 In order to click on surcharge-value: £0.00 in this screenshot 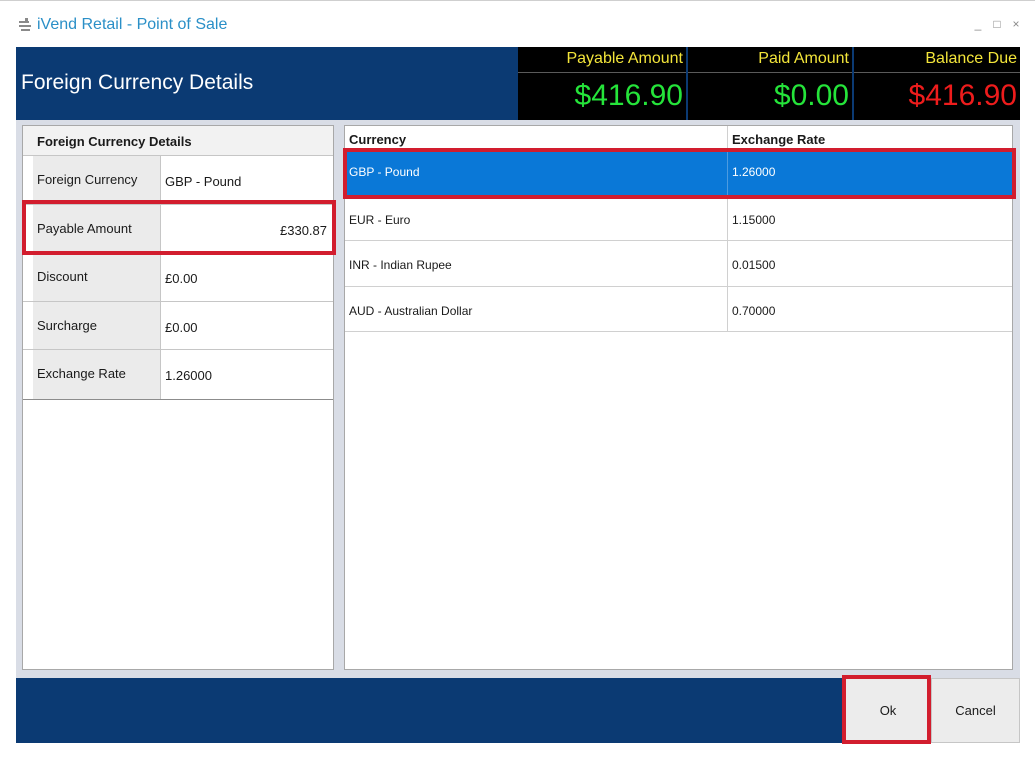, I will do `click(181, 327)`.